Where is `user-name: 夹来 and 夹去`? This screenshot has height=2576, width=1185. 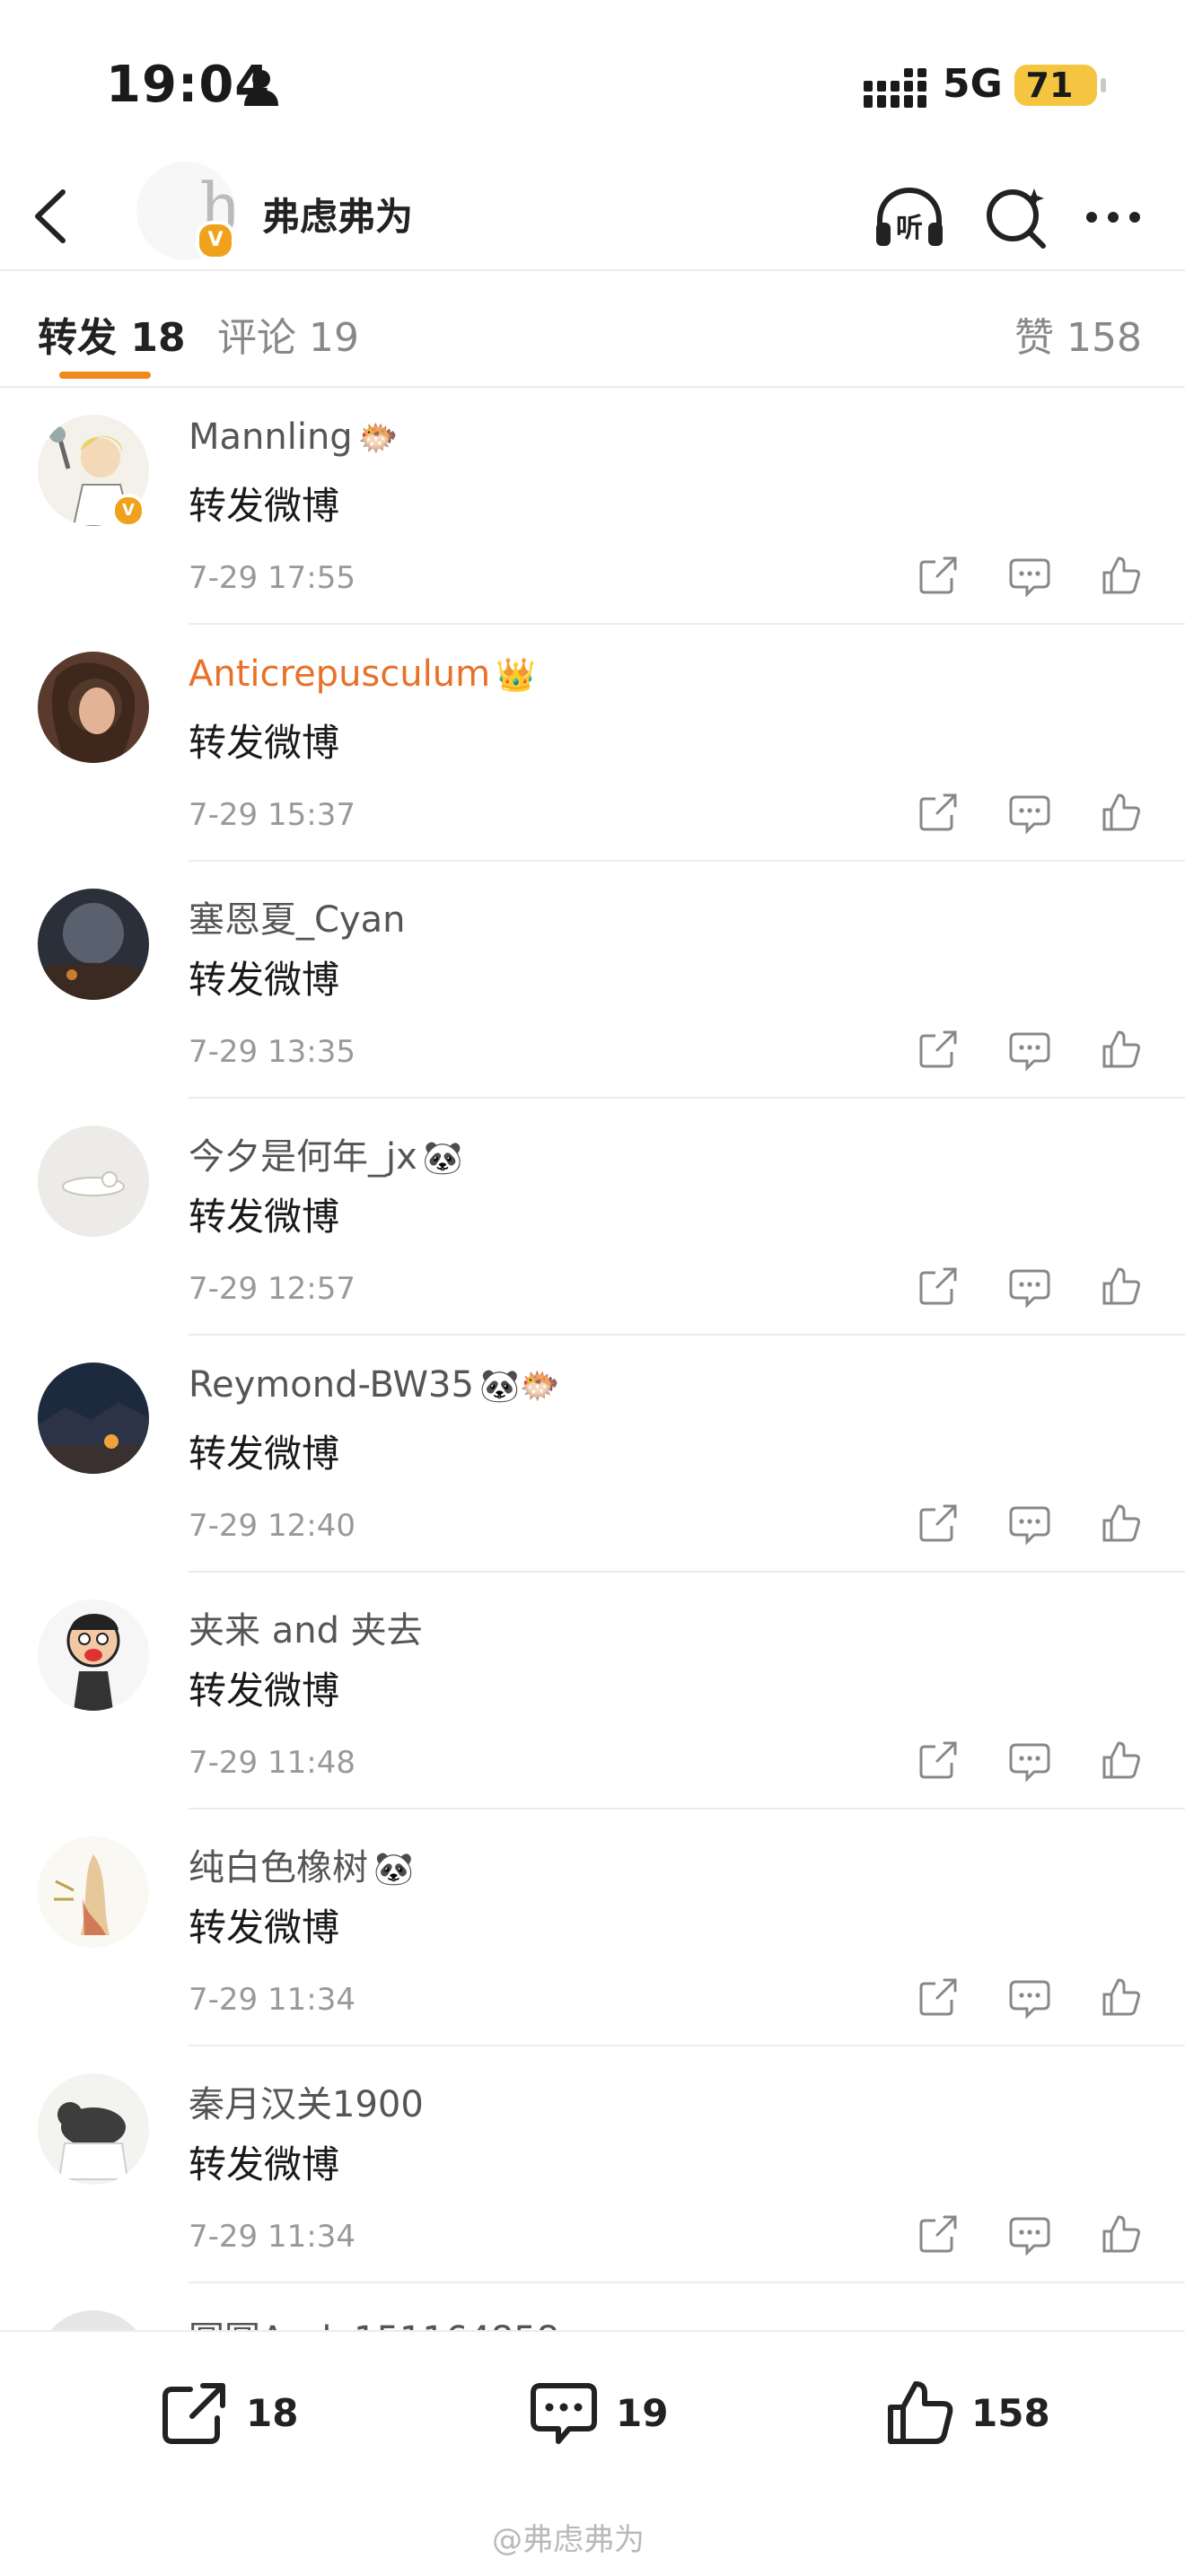 user-name: 夹来 and 夹去 is located at coordinates (308, 1627).